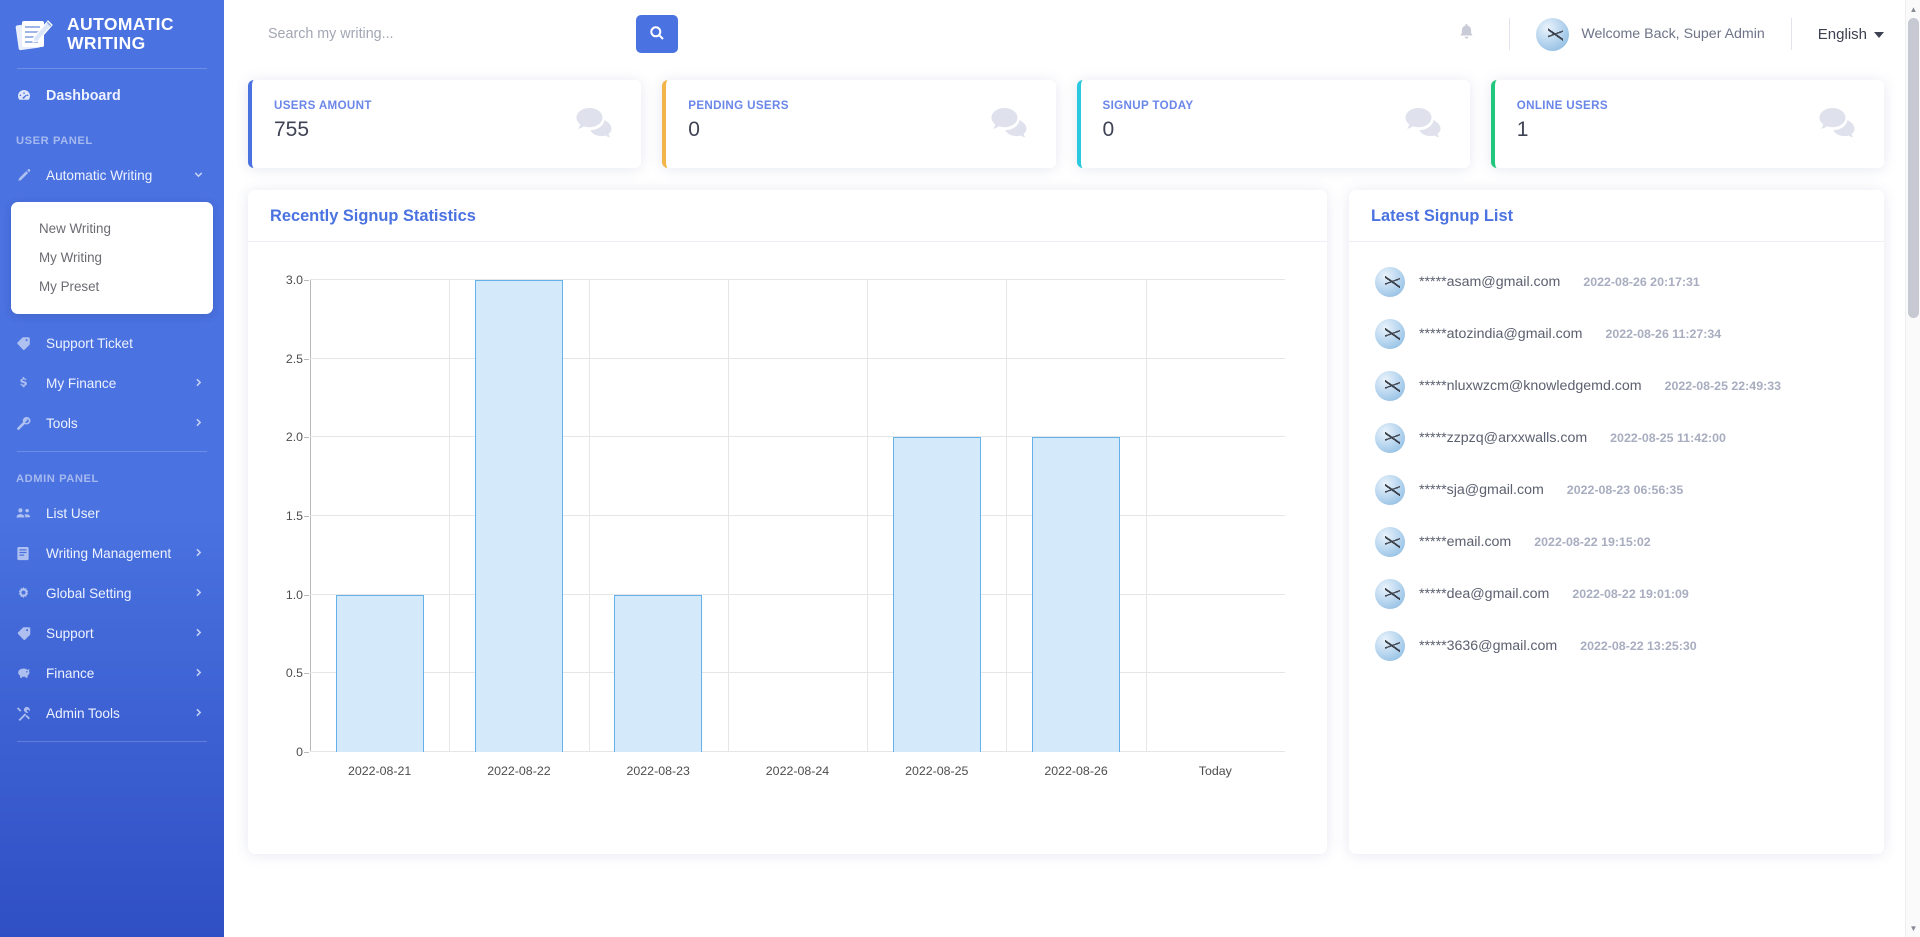 The image size is (1920, 937). Describe the element at coordinates (1913, 9) in the screenshot. I see `scroll-up-arrow-icon: ▲` at that location.